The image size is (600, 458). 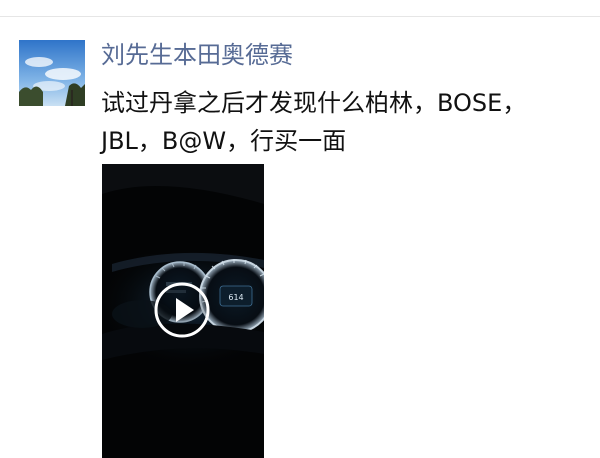 I want to click on play-button, so click(x=182, y=310).